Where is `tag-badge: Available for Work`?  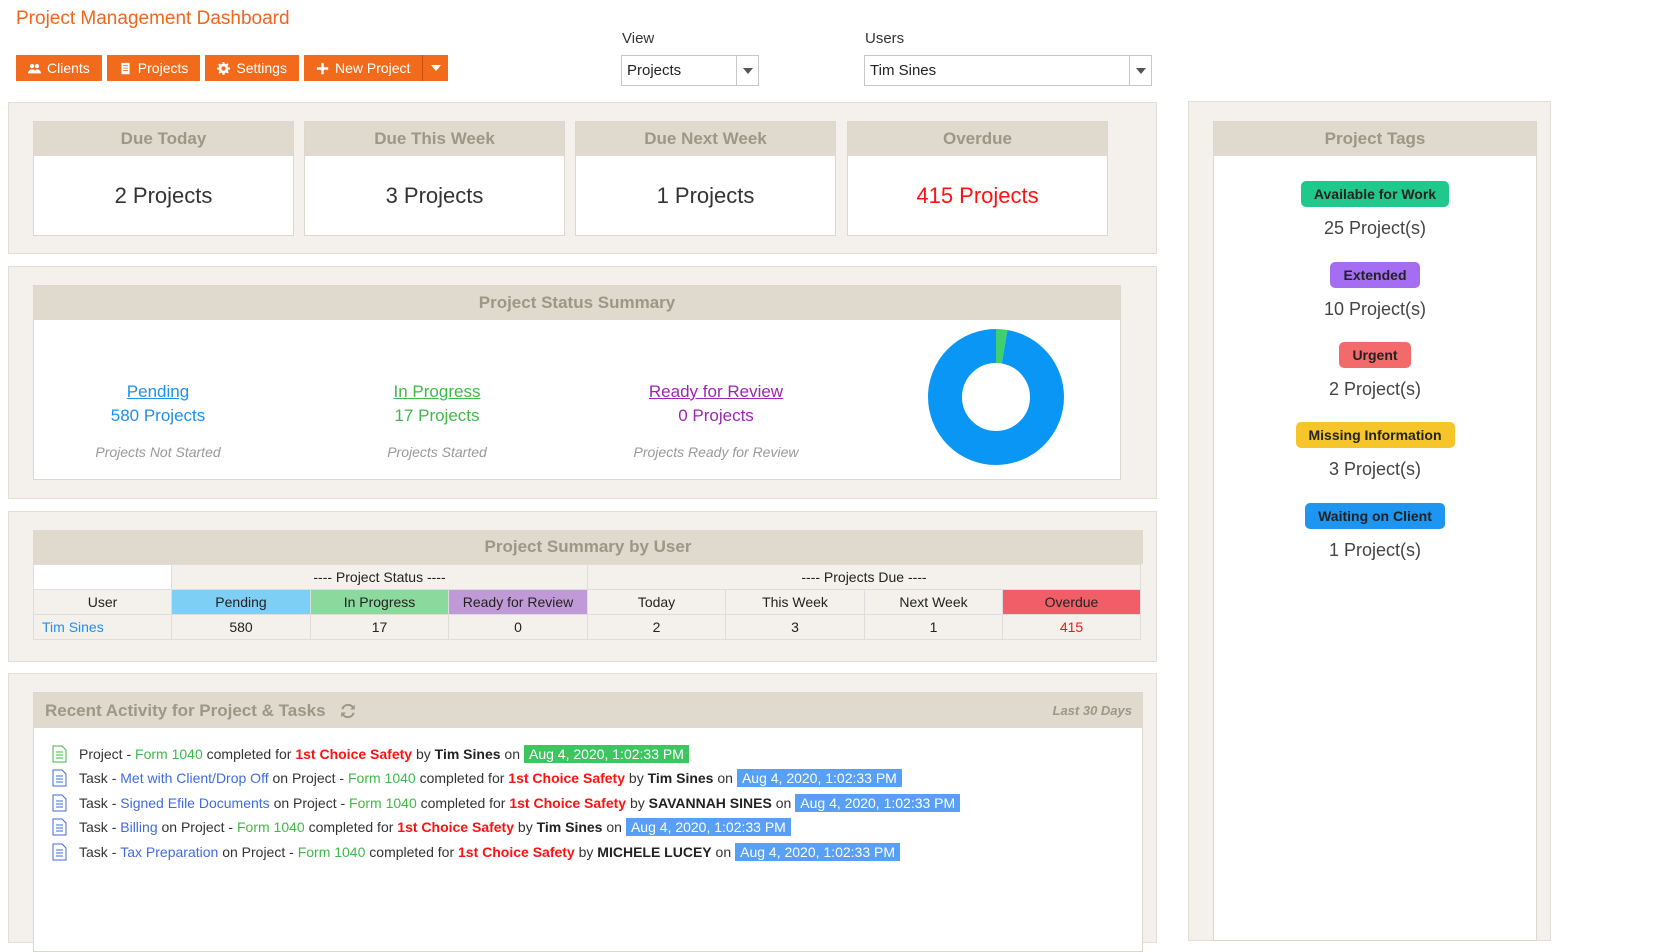 tag-badge: Available for Work is located at coordinates (1375, 194).